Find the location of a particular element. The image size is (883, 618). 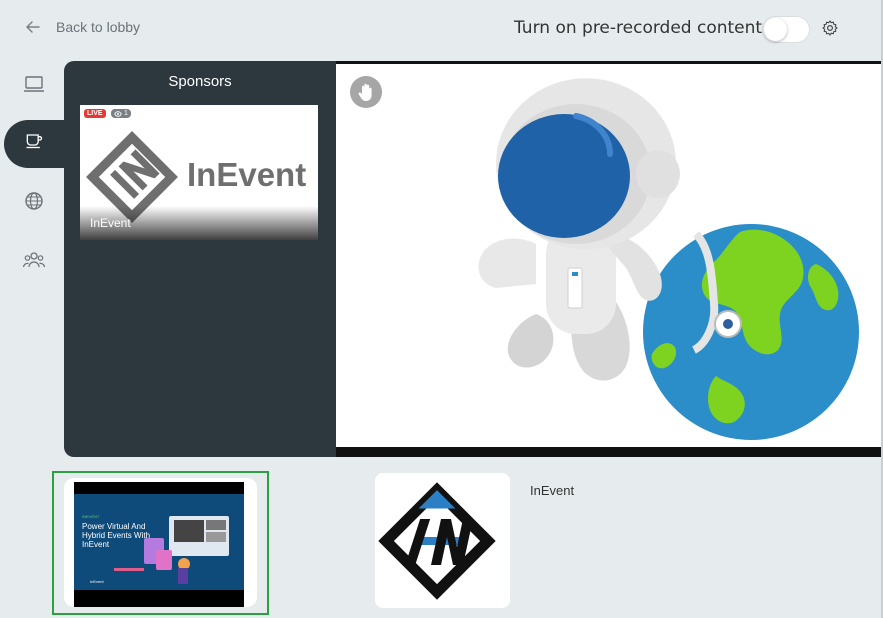

panel-title: Sponsors is located at coordinates (200, 81).